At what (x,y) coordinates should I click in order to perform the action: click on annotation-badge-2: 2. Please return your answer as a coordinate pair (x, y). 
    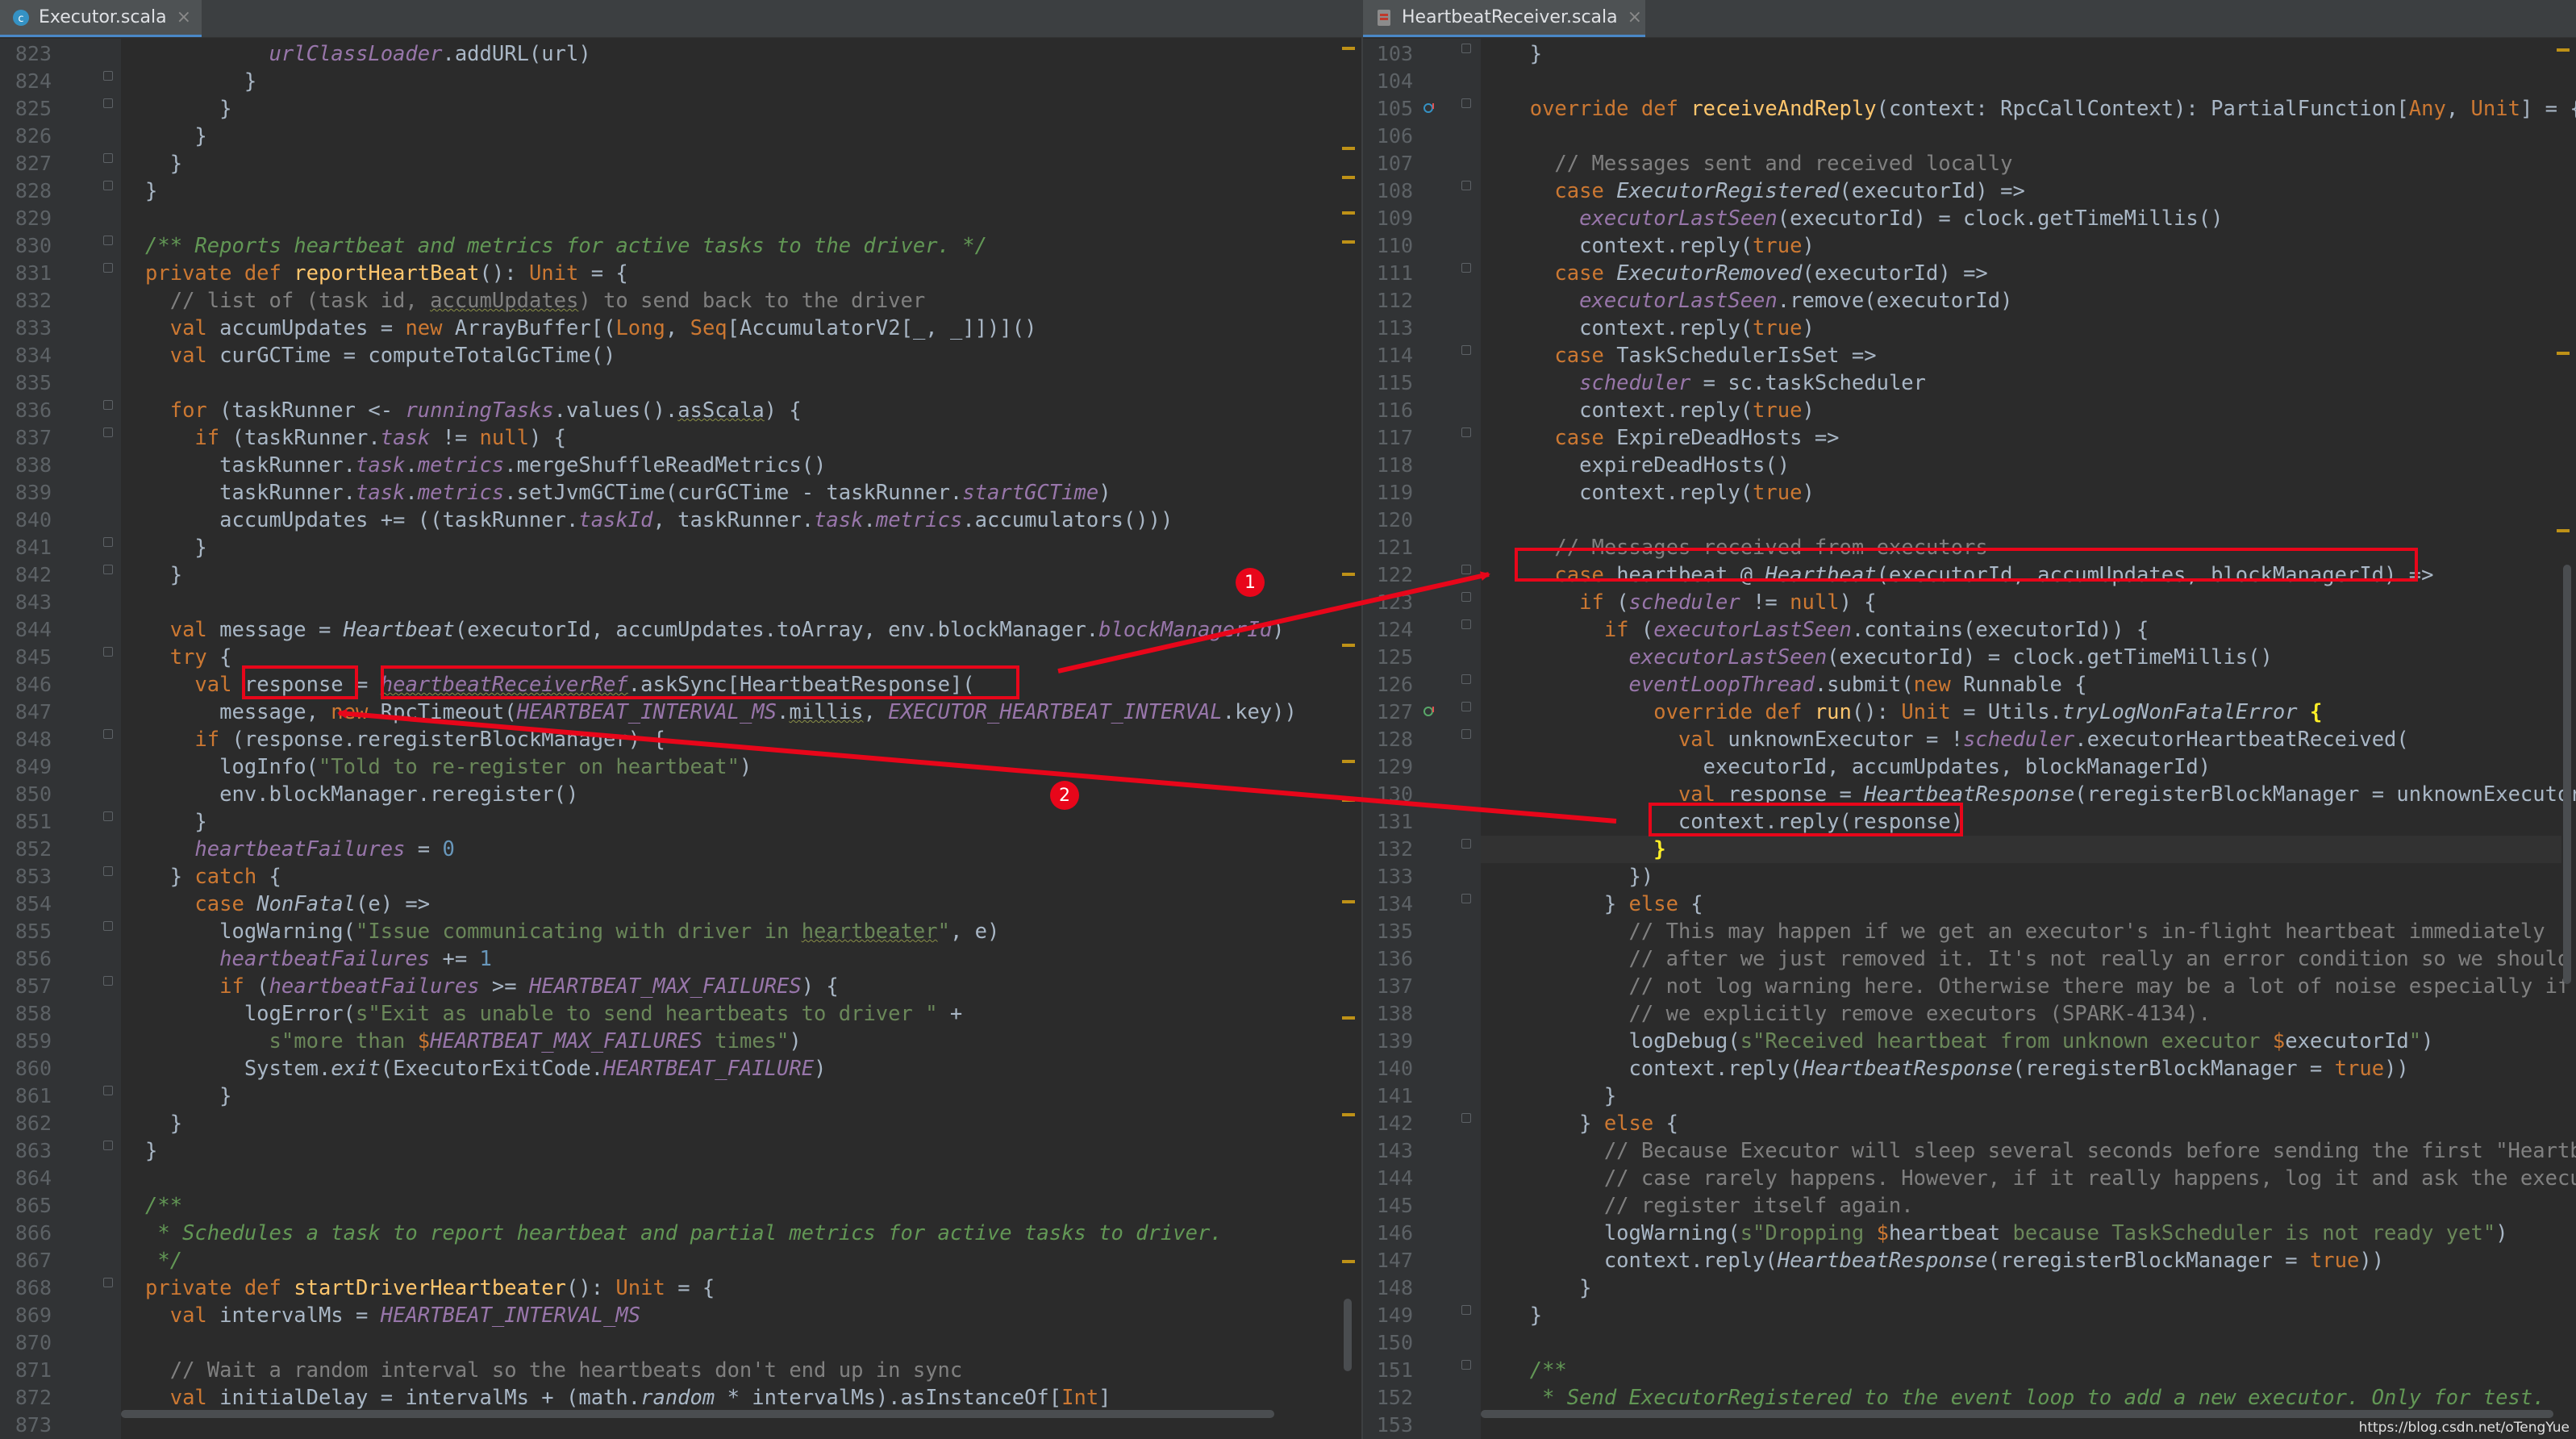
    Looking at the image, I should click on (1064, 795).